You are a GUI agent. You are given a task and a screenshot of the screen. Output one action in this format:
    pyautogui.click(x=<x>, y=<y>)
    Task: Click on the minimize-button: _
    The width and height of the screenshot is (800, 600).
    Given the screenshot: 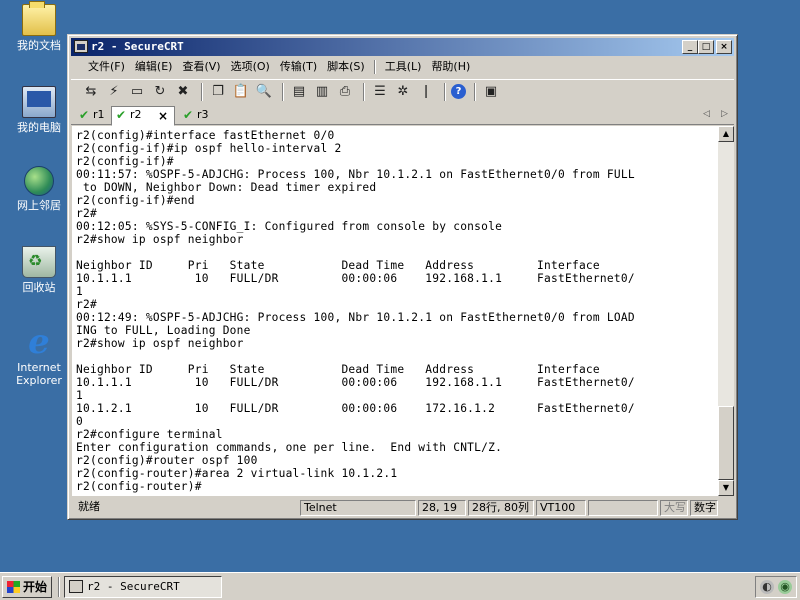 What is the action you would take?
    pyautogui.click(x=690, y=47)
    